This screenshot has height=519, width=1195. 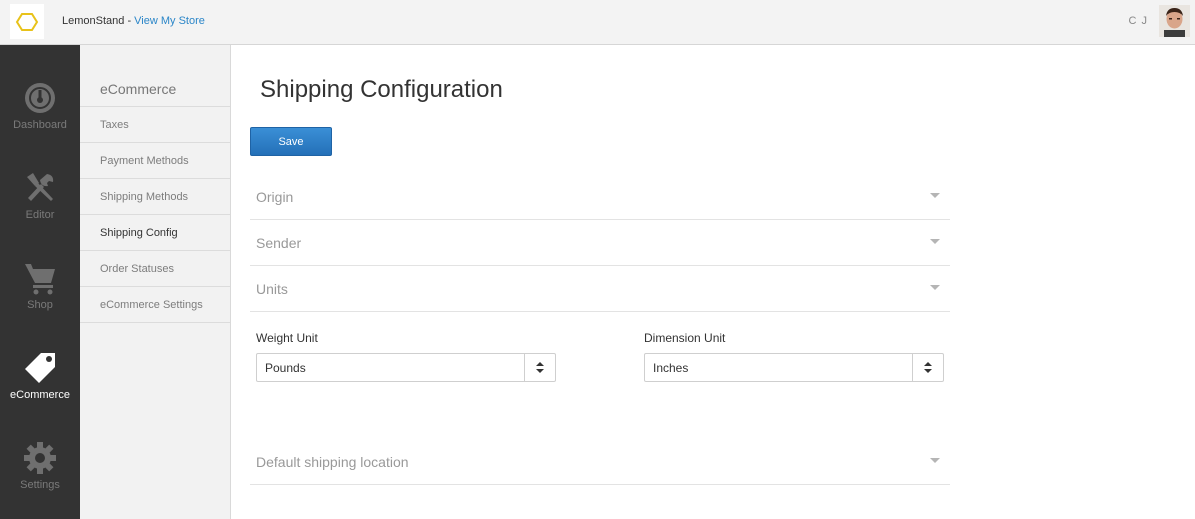 I want to click on nav-ecommerce-label: eCommerce, so click(x=40, y=395).